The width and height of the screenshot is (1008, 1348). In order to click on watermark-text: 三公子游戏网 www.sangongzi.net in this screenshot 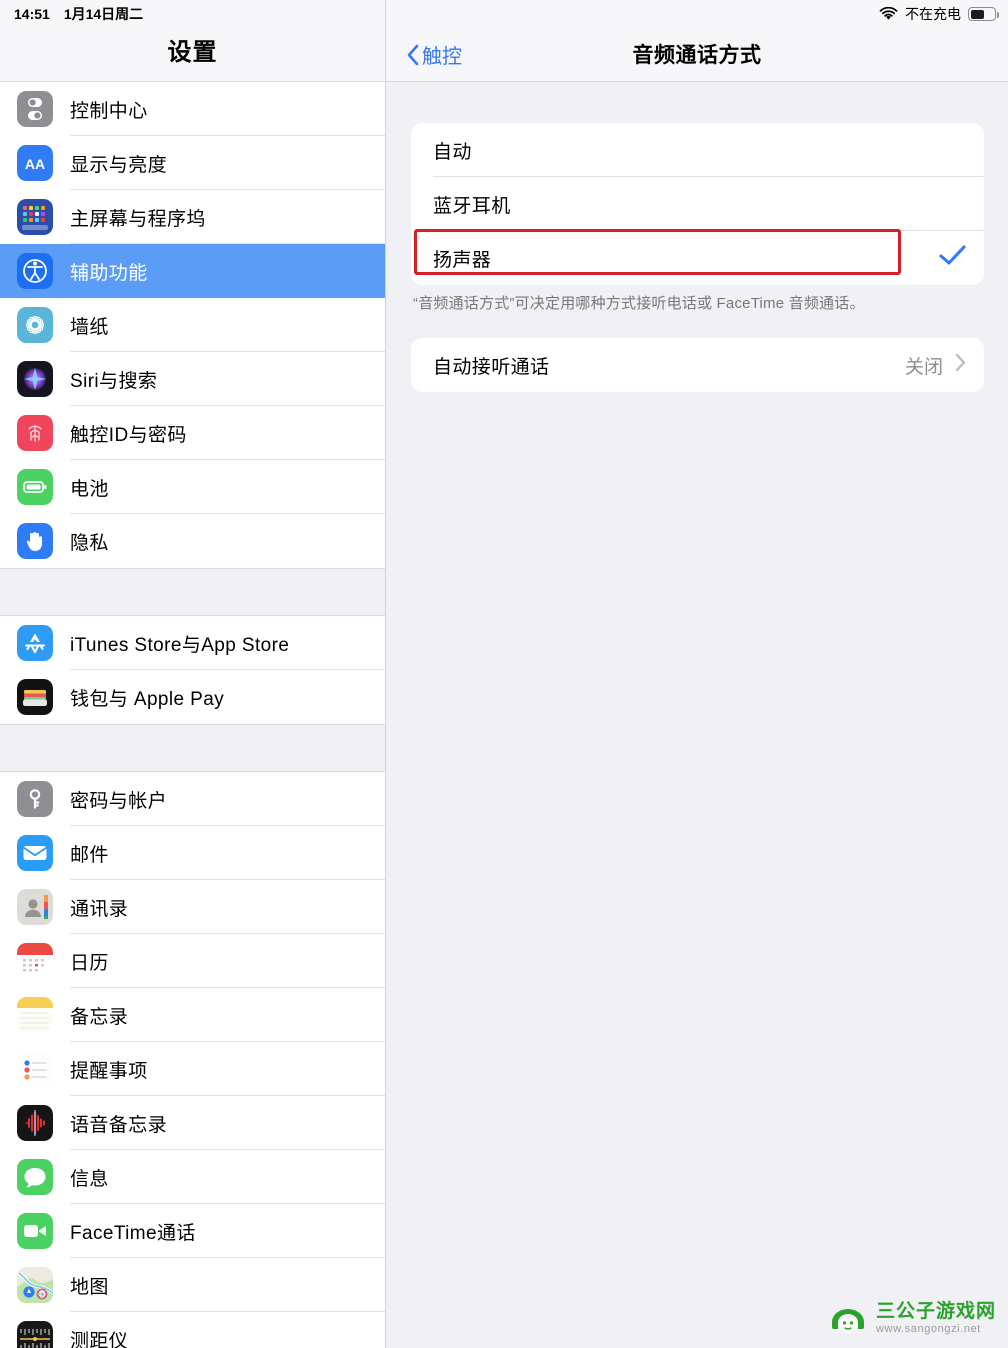, I will do `click(936, 1318)`.